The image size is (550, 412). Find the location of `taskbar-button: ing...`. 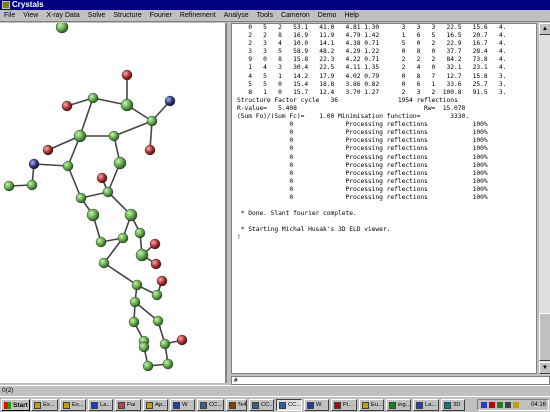

taskbar-button: ing... is located at coordinates (398, 405).